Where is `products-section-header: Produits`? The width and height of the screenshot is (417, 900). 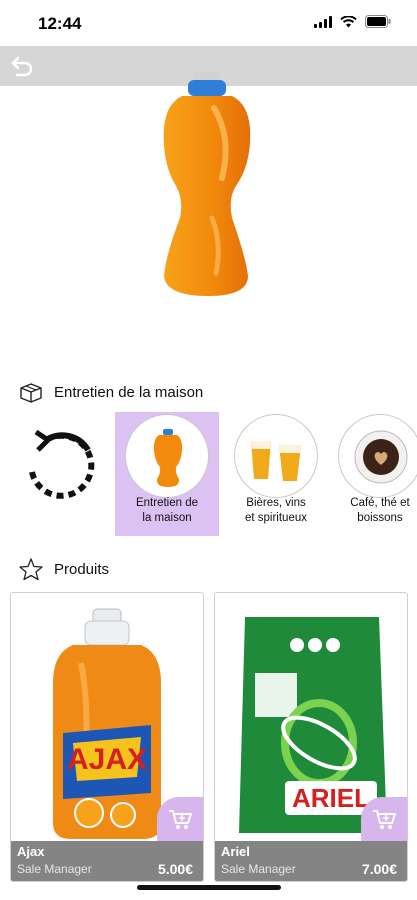 products-section-header: Produits is located at coordinates (63, 569).